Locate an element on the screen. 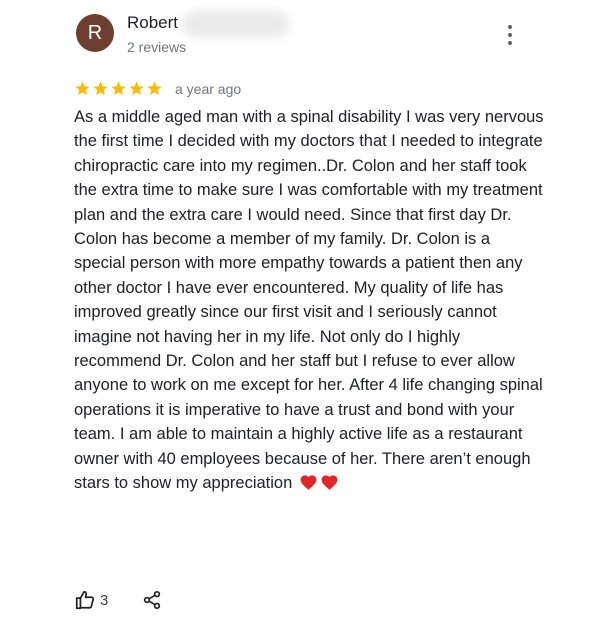  star-rating is located at coordinates (119, 88).